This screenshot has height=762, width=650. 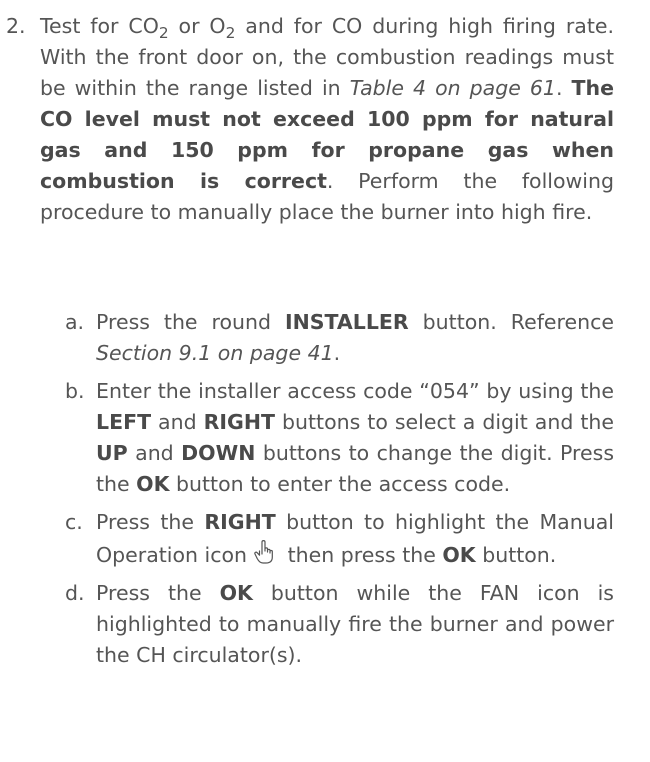 I want to click on table-reference-link: Table 4 on page 61, so click(x=453, y=88).